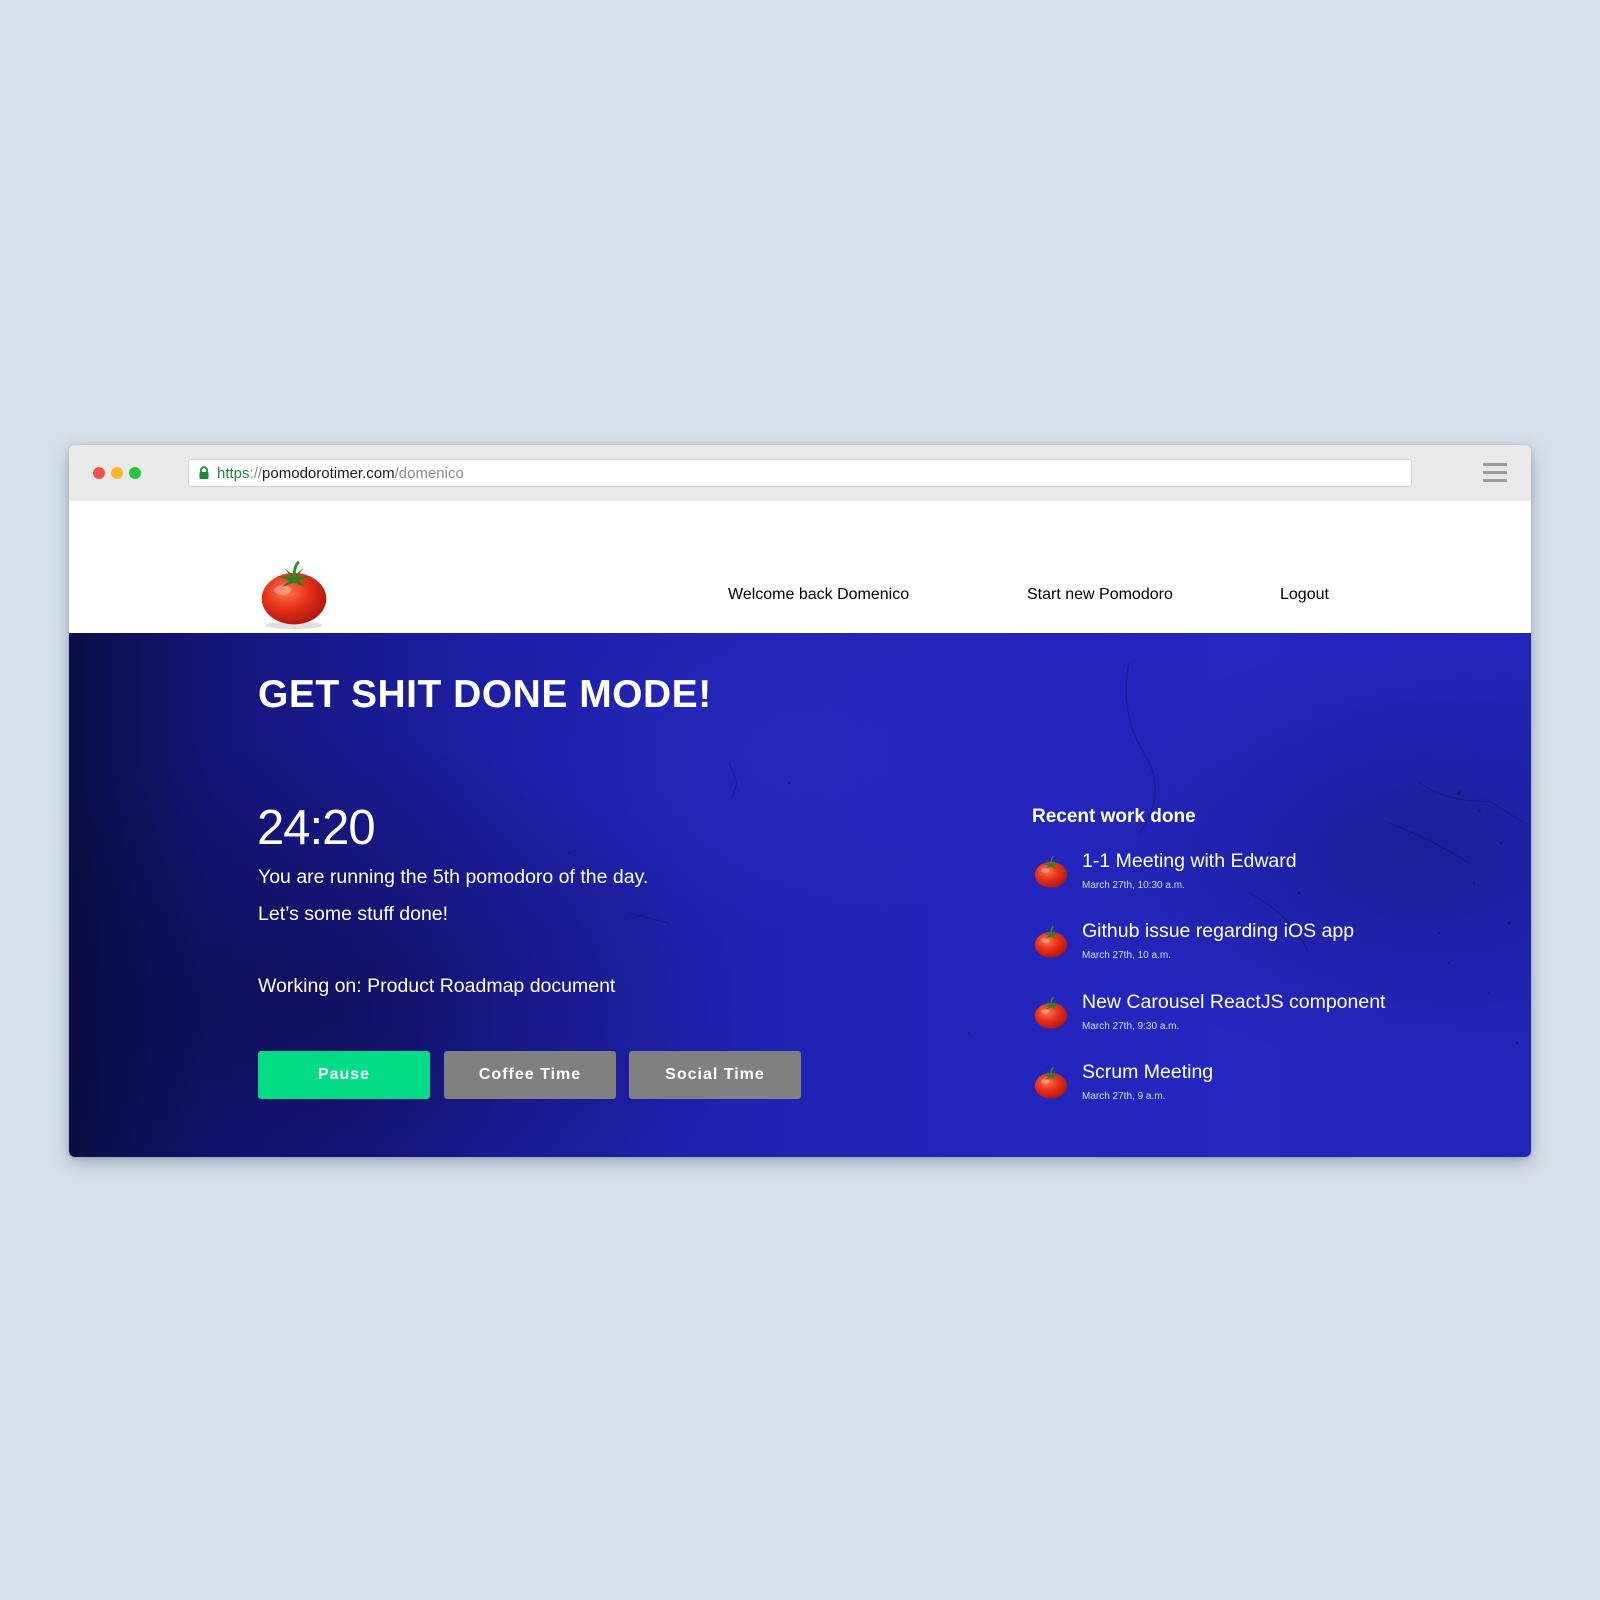  What do you see at coordinates (344, 1075) in the screenshot?
I see `pause-button: Pause` at bounding box center [344, 1075].